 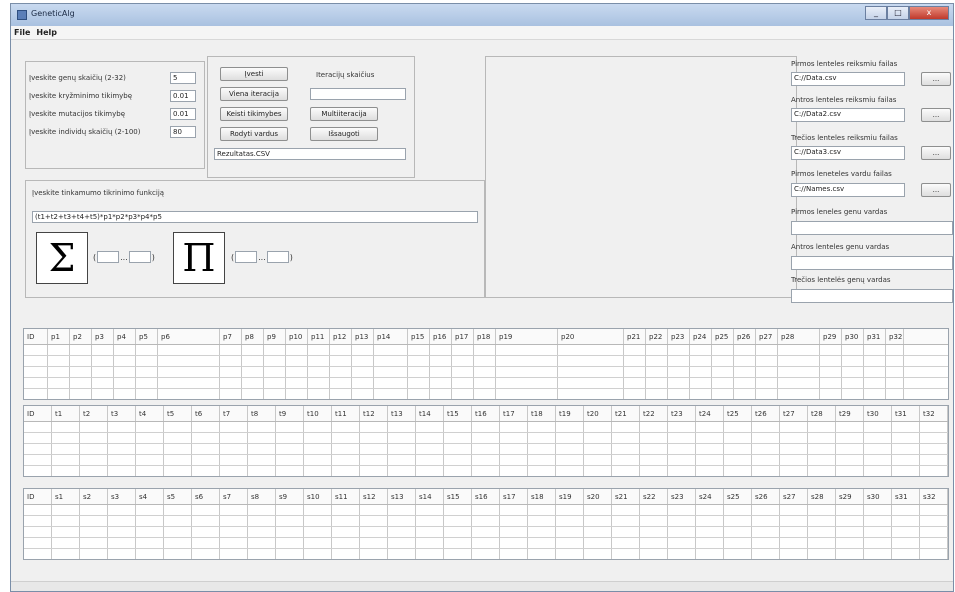 I want to click on column-header: s9, so click(x=290, y=496).